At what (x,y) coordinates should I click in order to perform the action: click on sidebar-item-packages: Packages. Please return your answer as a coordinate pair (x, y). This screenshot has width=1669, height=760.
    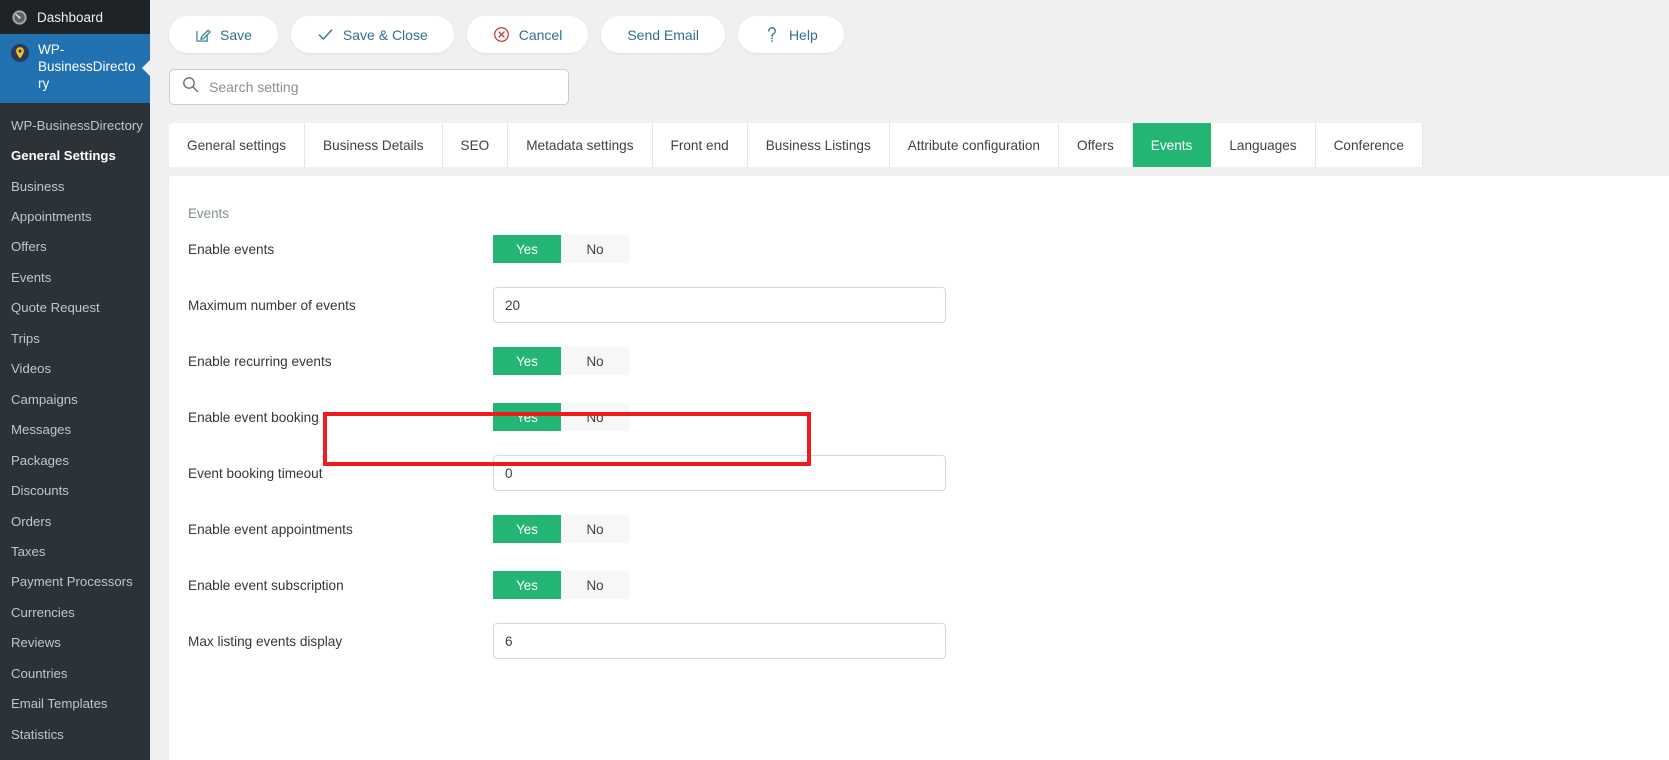
    Looking at the image, I should click on (75, 461).